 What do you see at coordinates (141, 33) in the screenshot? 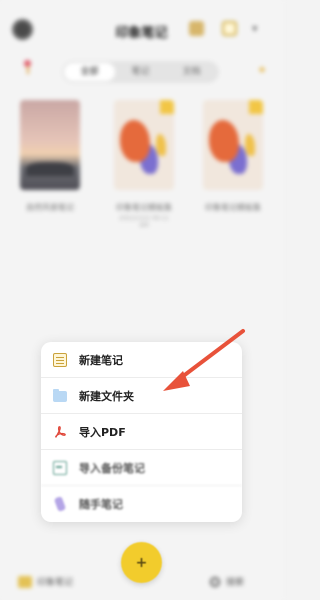
I see `page-title: 印象笔记` at bounding box center [141, 33].